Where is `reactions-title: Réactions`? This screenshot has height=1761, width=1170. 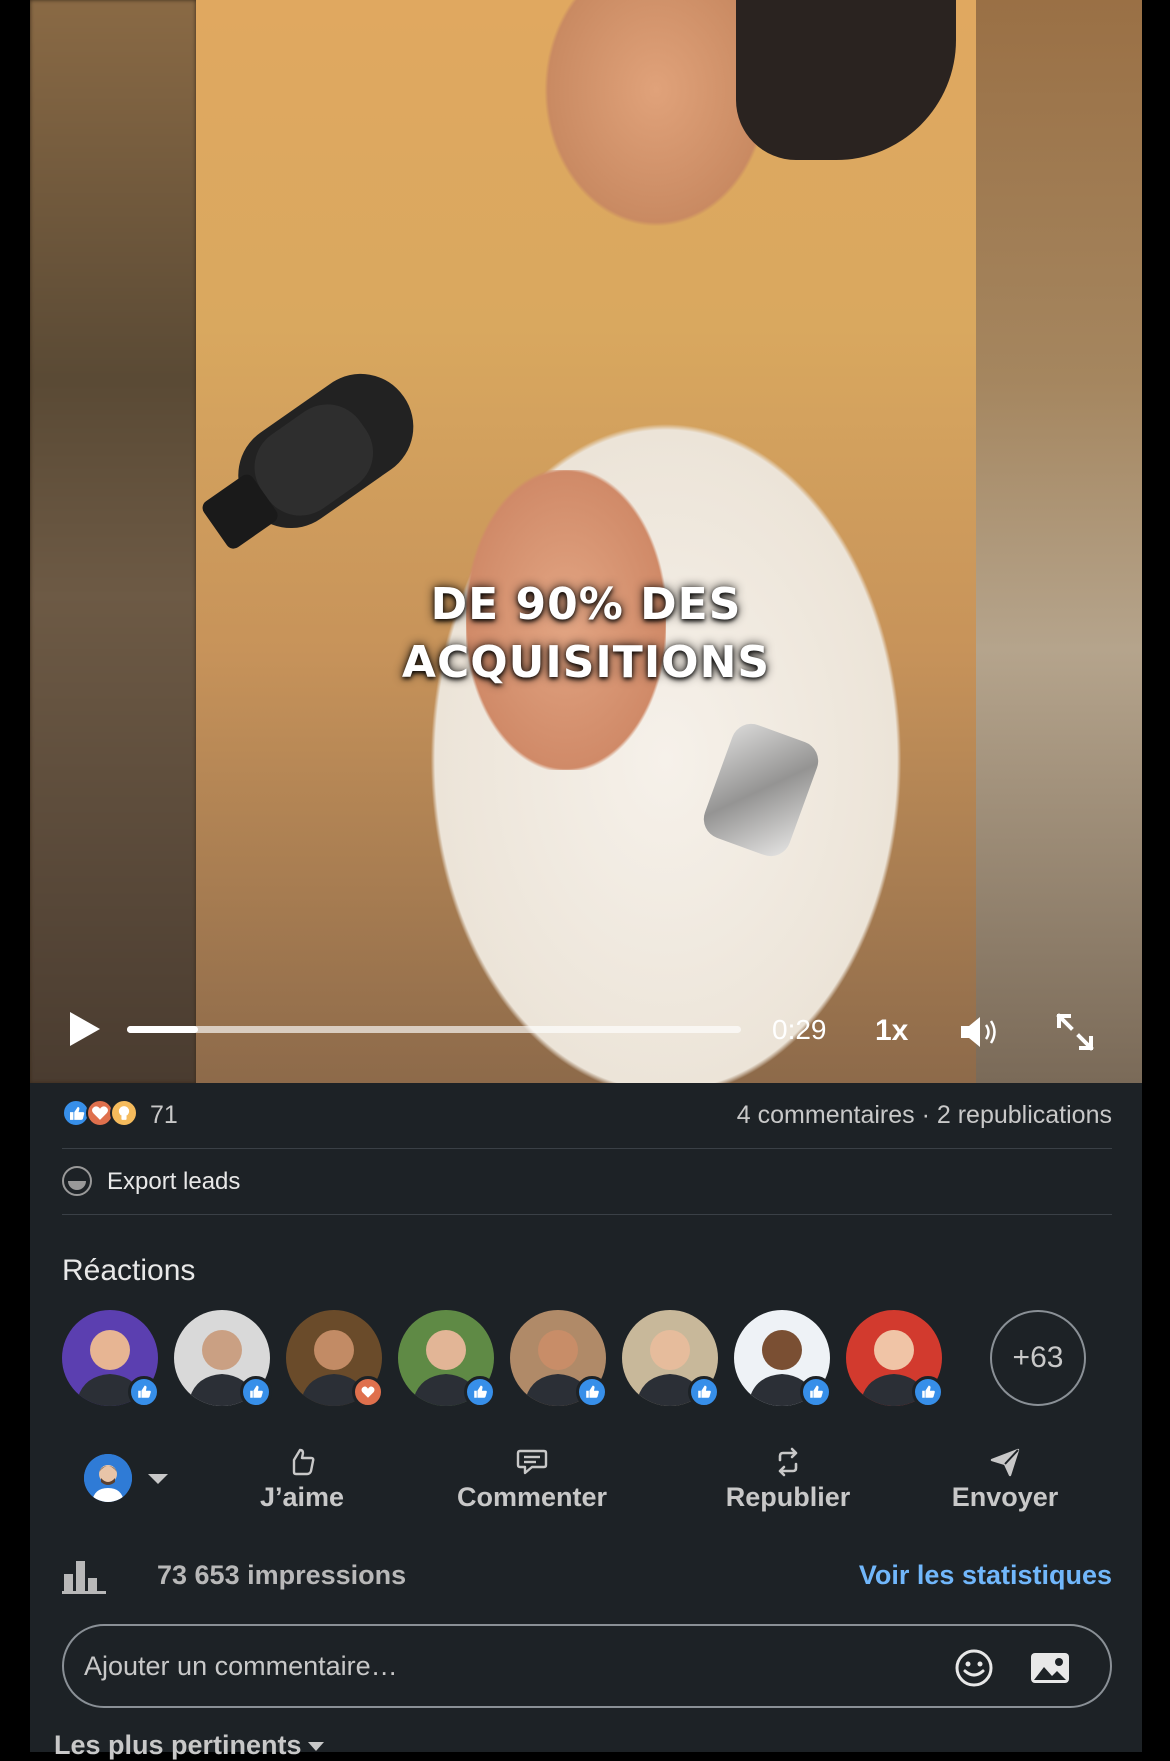 reactions-title: Réactions is located at coordinates (129, 1270).